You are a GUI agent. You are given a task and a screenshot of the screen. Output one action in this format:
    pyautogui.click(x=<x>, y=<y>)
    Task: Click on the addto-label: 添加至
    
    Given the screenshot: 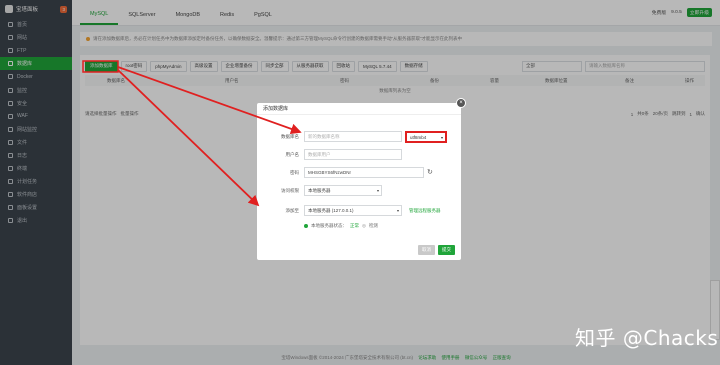 What is the action you would take?
    pyautogui.click(x=292, y=210)
    